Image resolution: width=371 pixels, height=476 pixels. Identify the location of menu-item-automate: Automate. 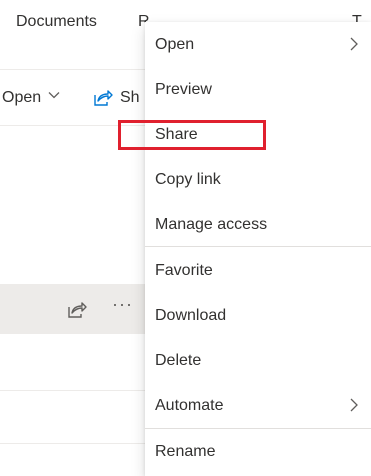
(258, 406).